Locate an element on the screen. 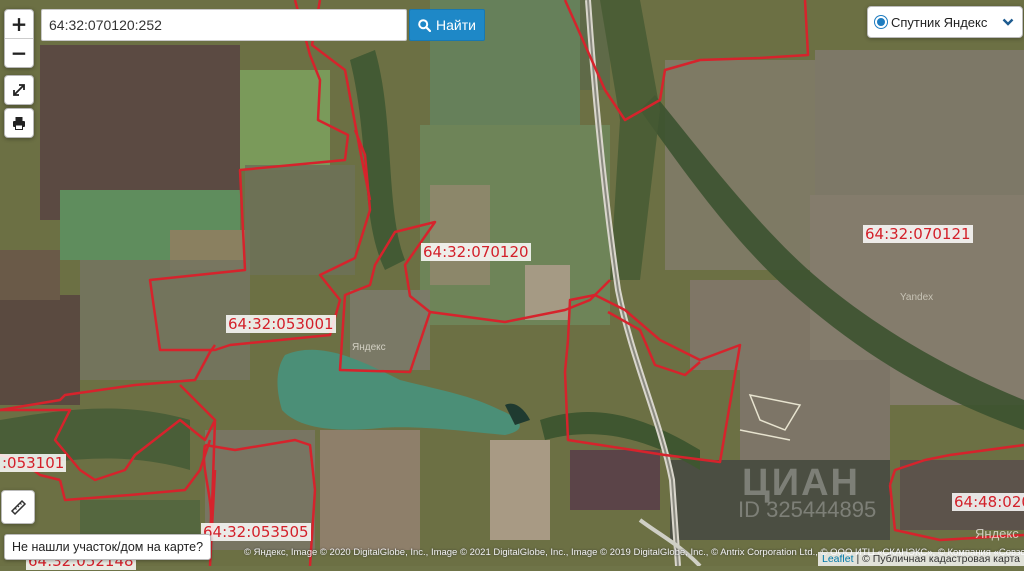 The height and width of the screenshot is (571, 1024). search-button: Найти is located at coordinates (447, 25).